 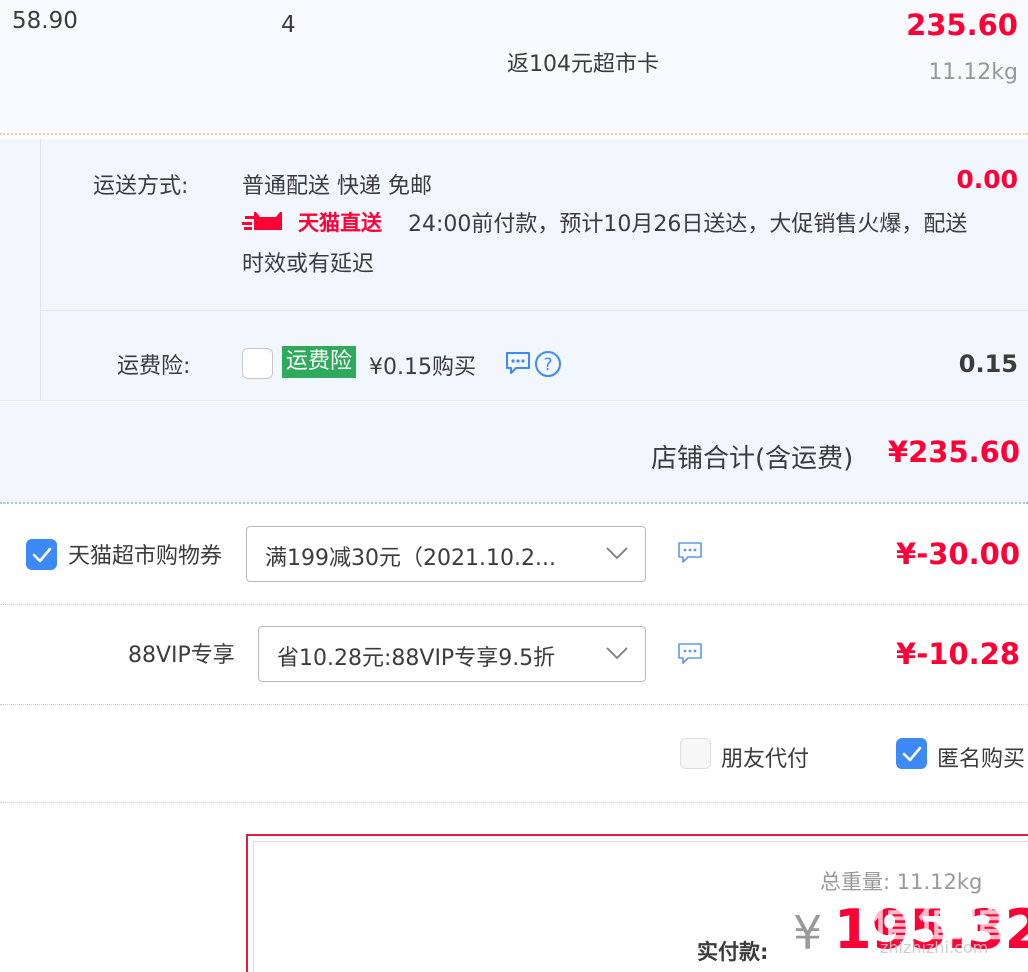 What do you see at coordinates (583, 64) in the screenshot?
I see `rebate-note: 返104元超市卡` at bounding box center [583, 64].